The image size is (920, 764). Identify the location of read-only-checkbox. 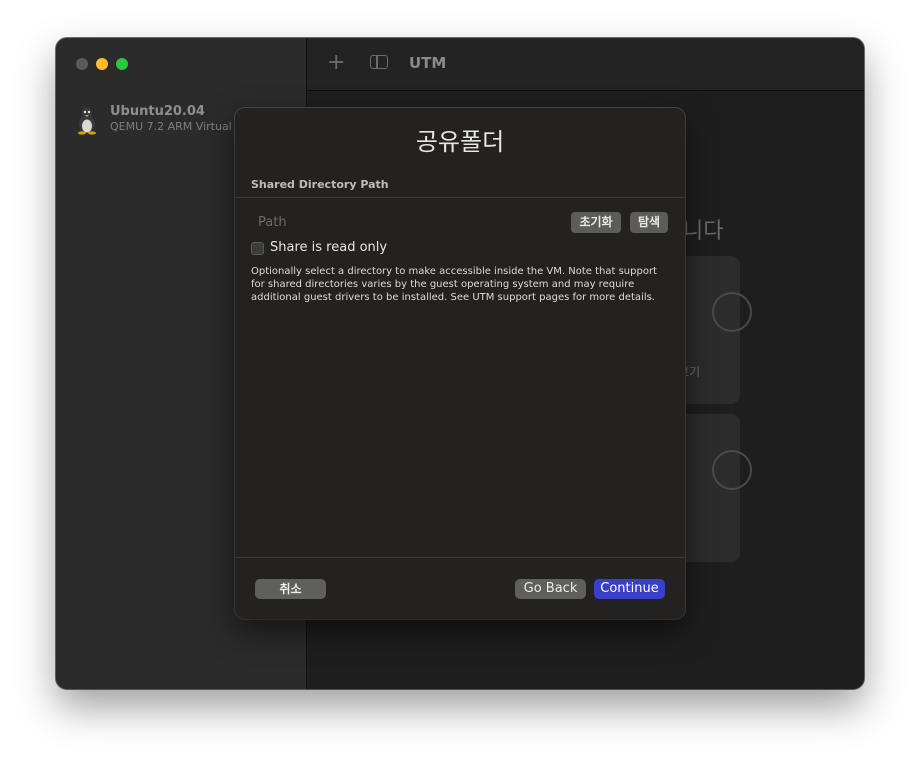
(257, 248).